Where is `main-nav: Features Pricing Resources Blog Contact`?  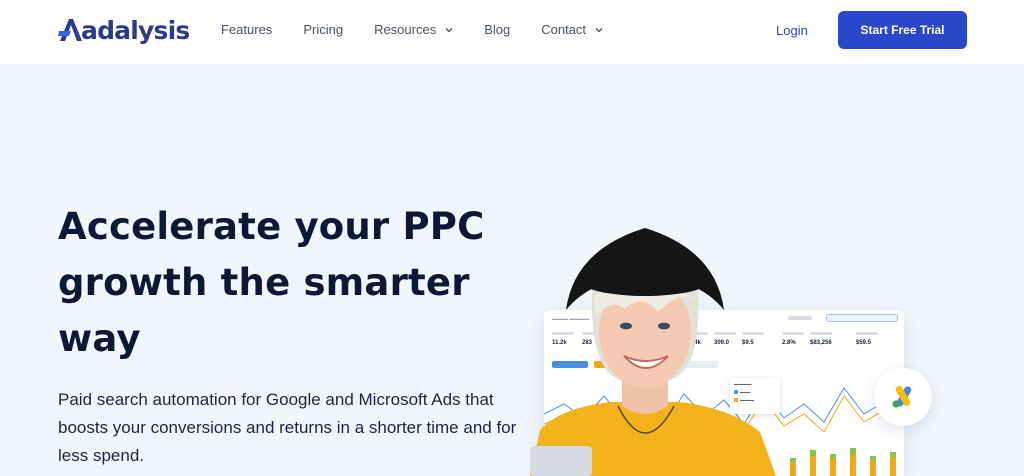 main-nav: Features Pricing Resources Blog Contact is located at coordinates (427, 29).